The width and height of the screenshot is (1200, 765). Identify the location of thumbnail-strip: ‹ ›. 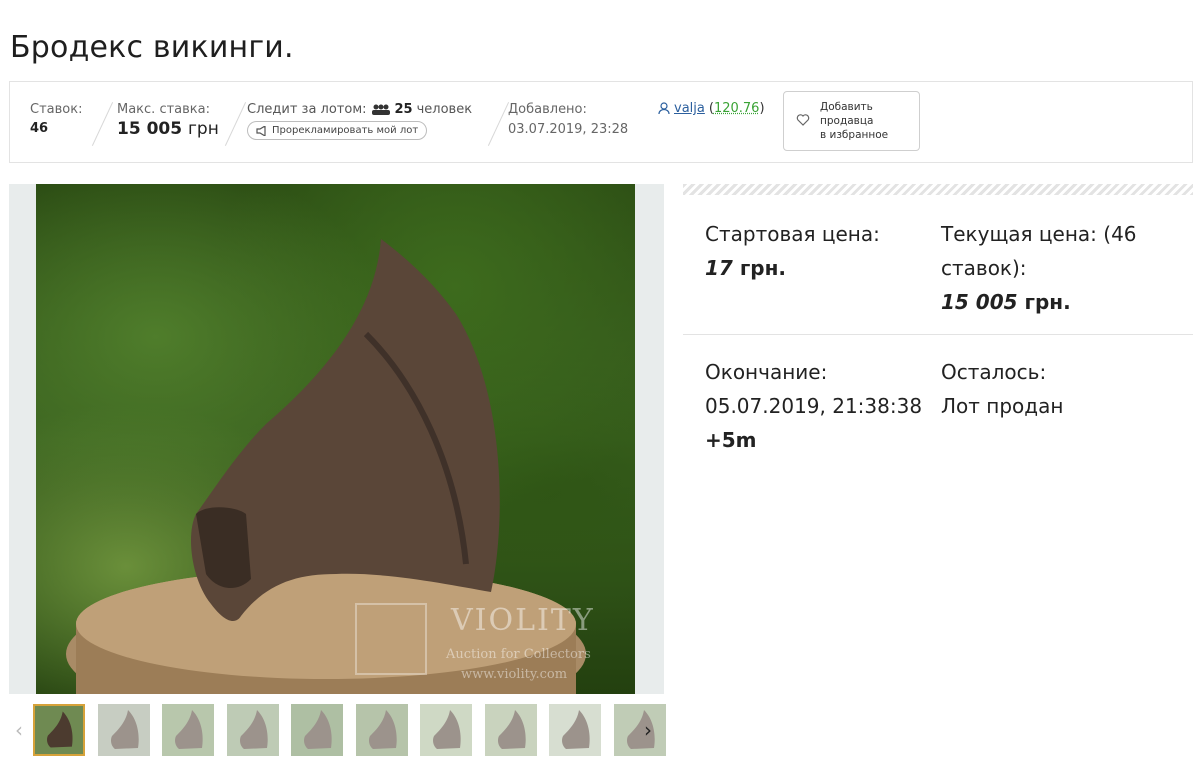
(337, 731).